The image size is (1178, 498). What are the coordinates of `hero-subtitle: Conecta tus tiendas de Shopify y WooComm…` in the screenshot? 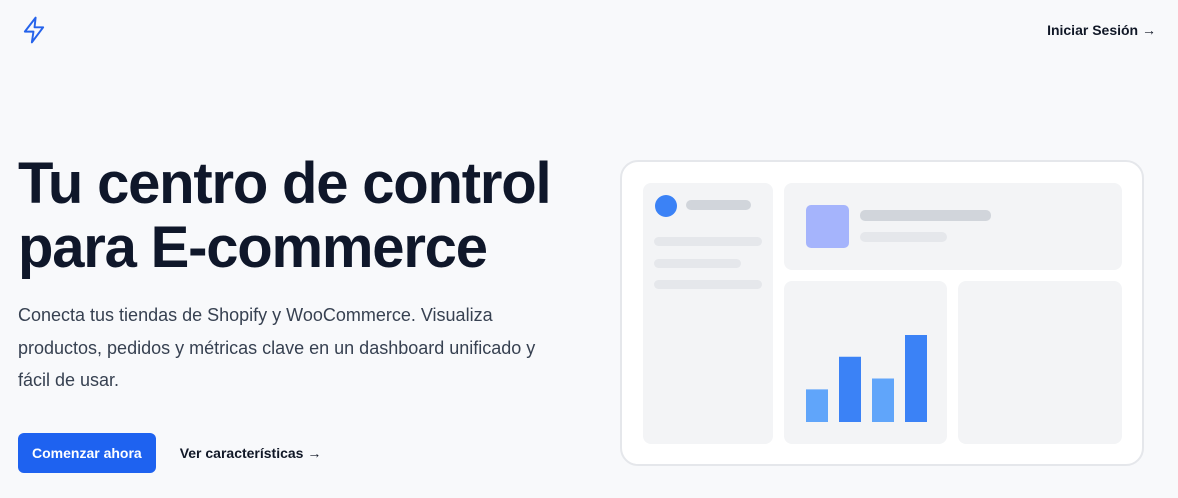 It's located at (277, 347).